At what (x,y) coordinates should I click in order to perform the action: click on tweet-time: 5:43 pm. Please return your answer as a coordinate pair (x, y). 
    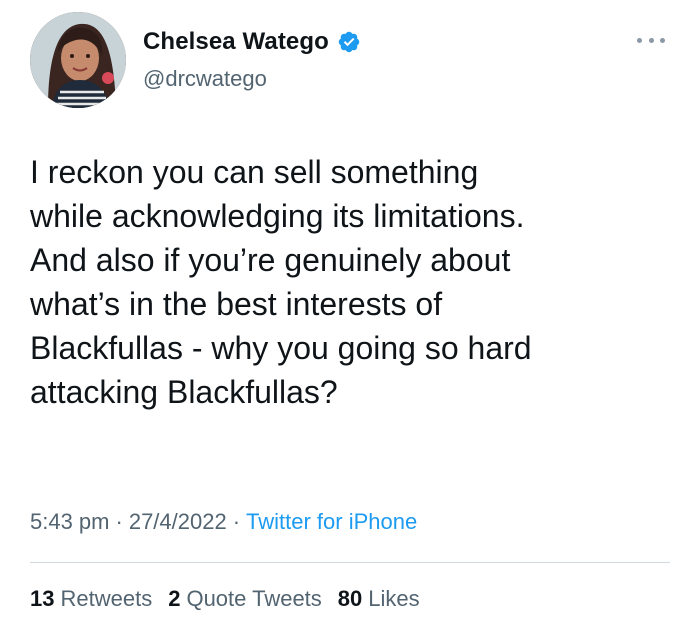
    Looking at the image, I should click on (70, 522).